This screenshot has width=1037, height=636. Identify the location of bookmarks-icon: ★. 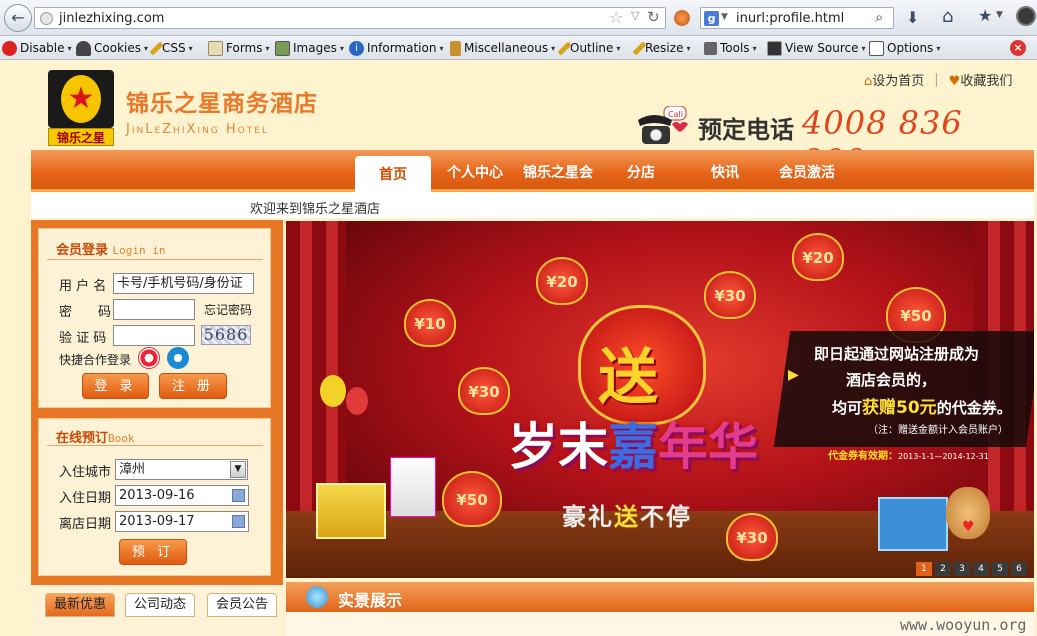
(985, 15).